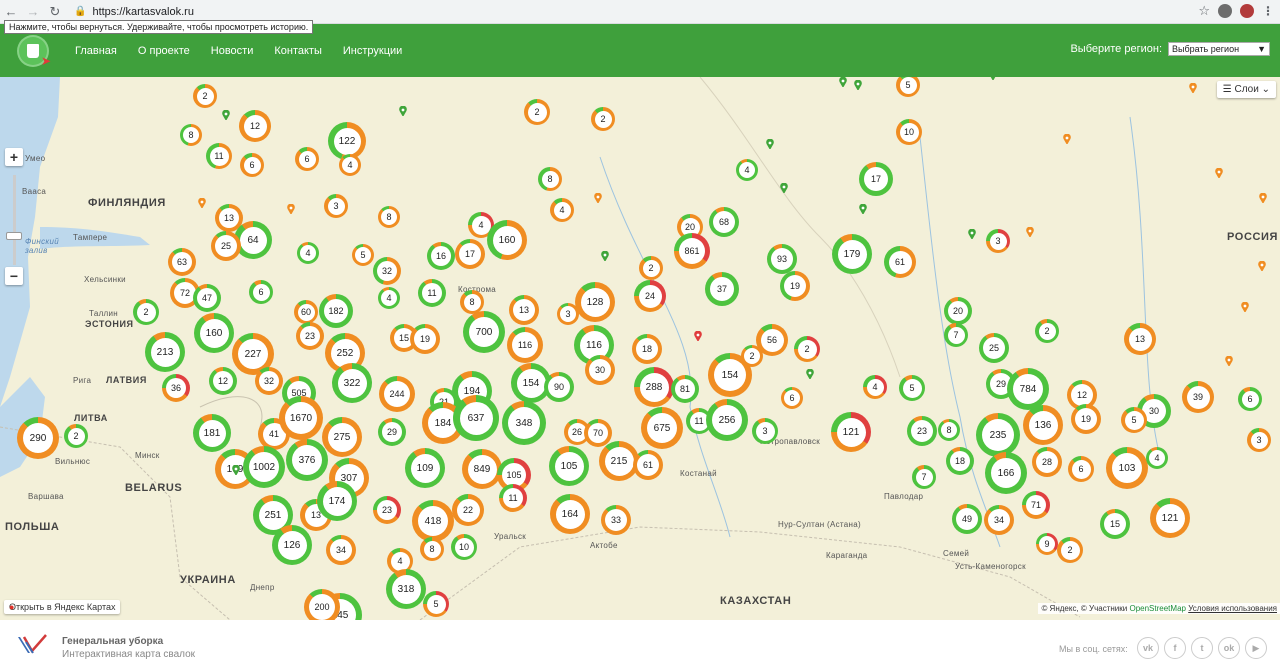 The width and height of the screenshot is (1280, 666). I want to click on vk-icon: vk, so click(1148, 648).